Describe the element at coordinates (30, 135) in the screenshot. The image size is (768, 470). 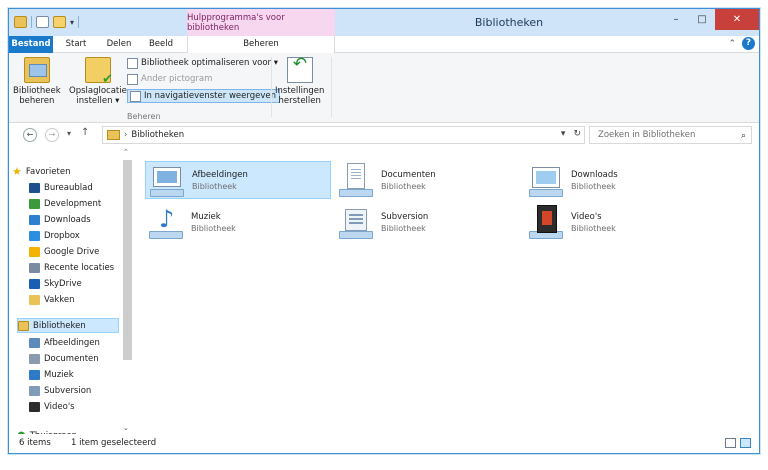
I see `back-button: ←` at that location.